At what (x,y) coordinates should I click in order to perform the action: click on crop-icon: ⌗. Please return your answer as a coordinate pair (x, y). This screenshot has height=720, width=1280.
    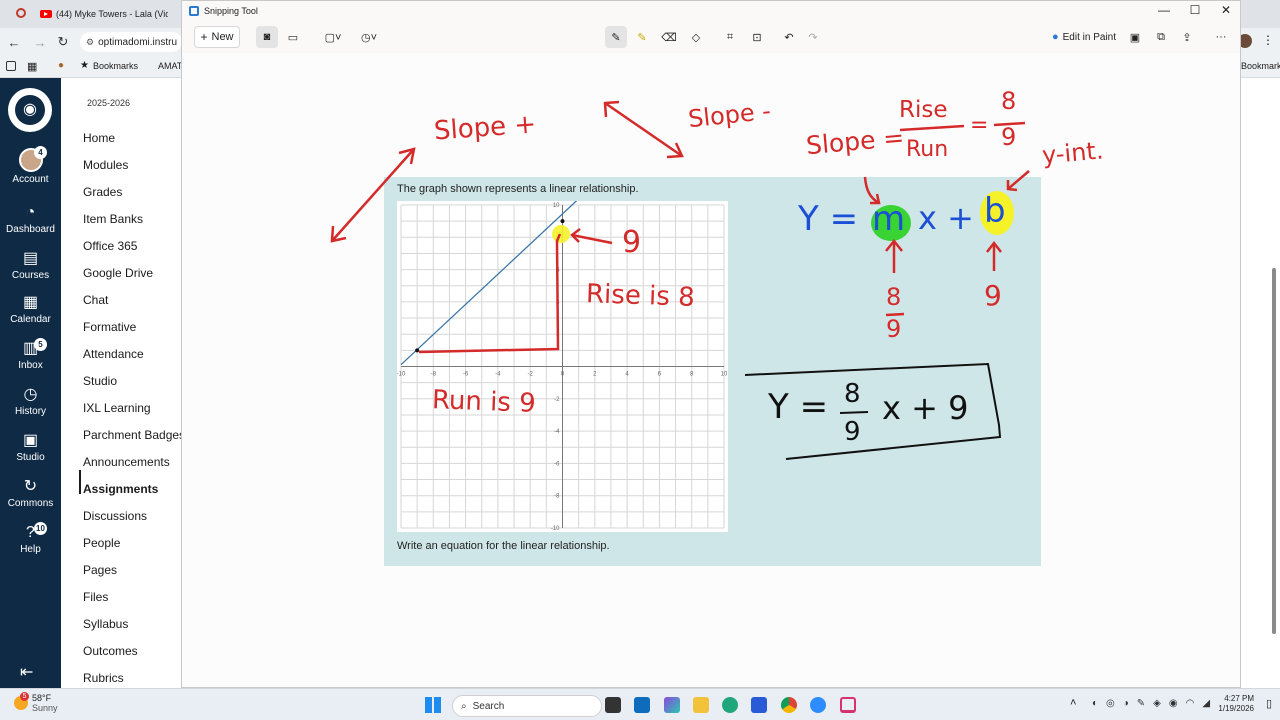
    Looking at the image, I should click on (730, 37).